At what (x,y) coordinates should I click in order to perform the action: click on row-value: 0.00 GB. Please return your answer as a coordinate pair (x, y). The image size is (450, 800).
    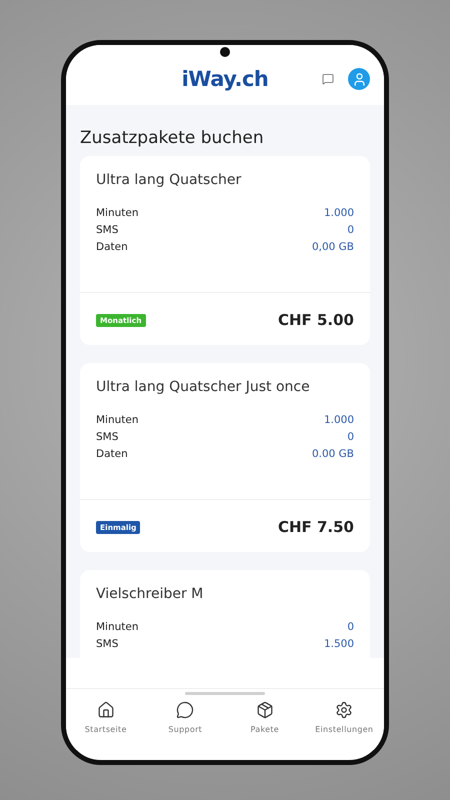
    Looking at the image, I should click on (333, 454).